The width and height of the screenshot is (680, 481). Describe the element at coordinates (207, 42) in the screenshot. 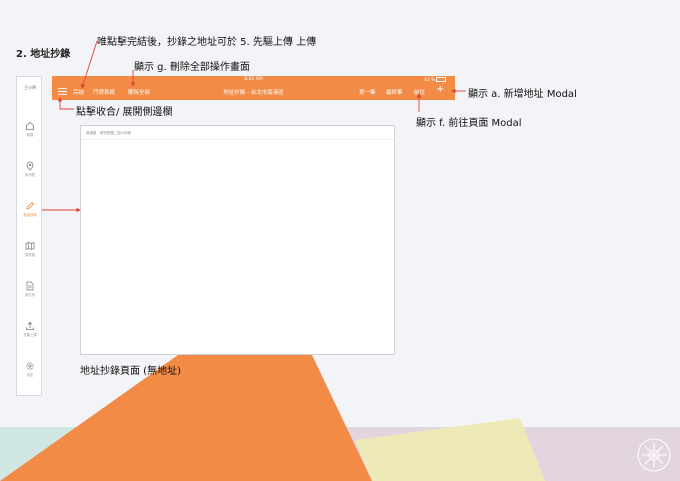

I see `finish-note: 唯點擊完結後，抄錄之地址可於 5. 先驅上傳 上傳` at that location.